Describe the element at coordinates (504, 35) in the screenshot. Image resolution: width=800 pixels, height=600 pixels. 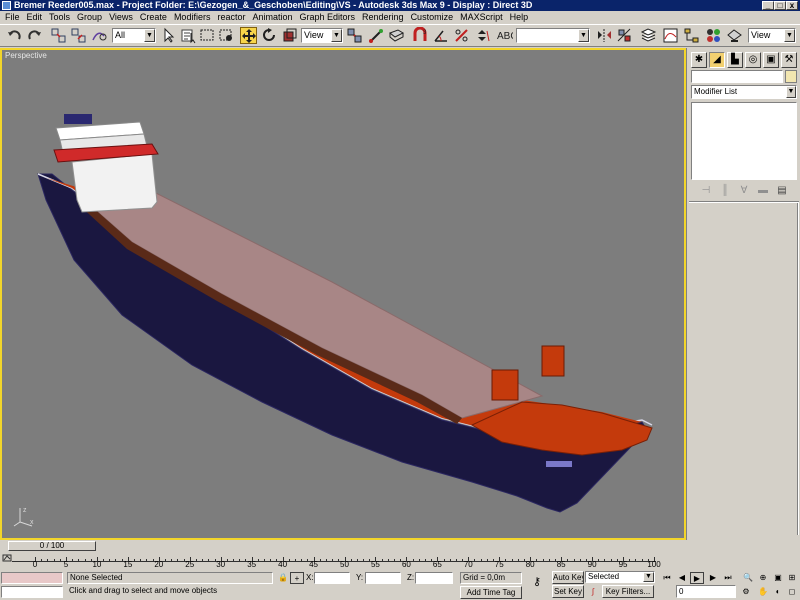
I see `edit-named-selection-icon: ABC` at that location.